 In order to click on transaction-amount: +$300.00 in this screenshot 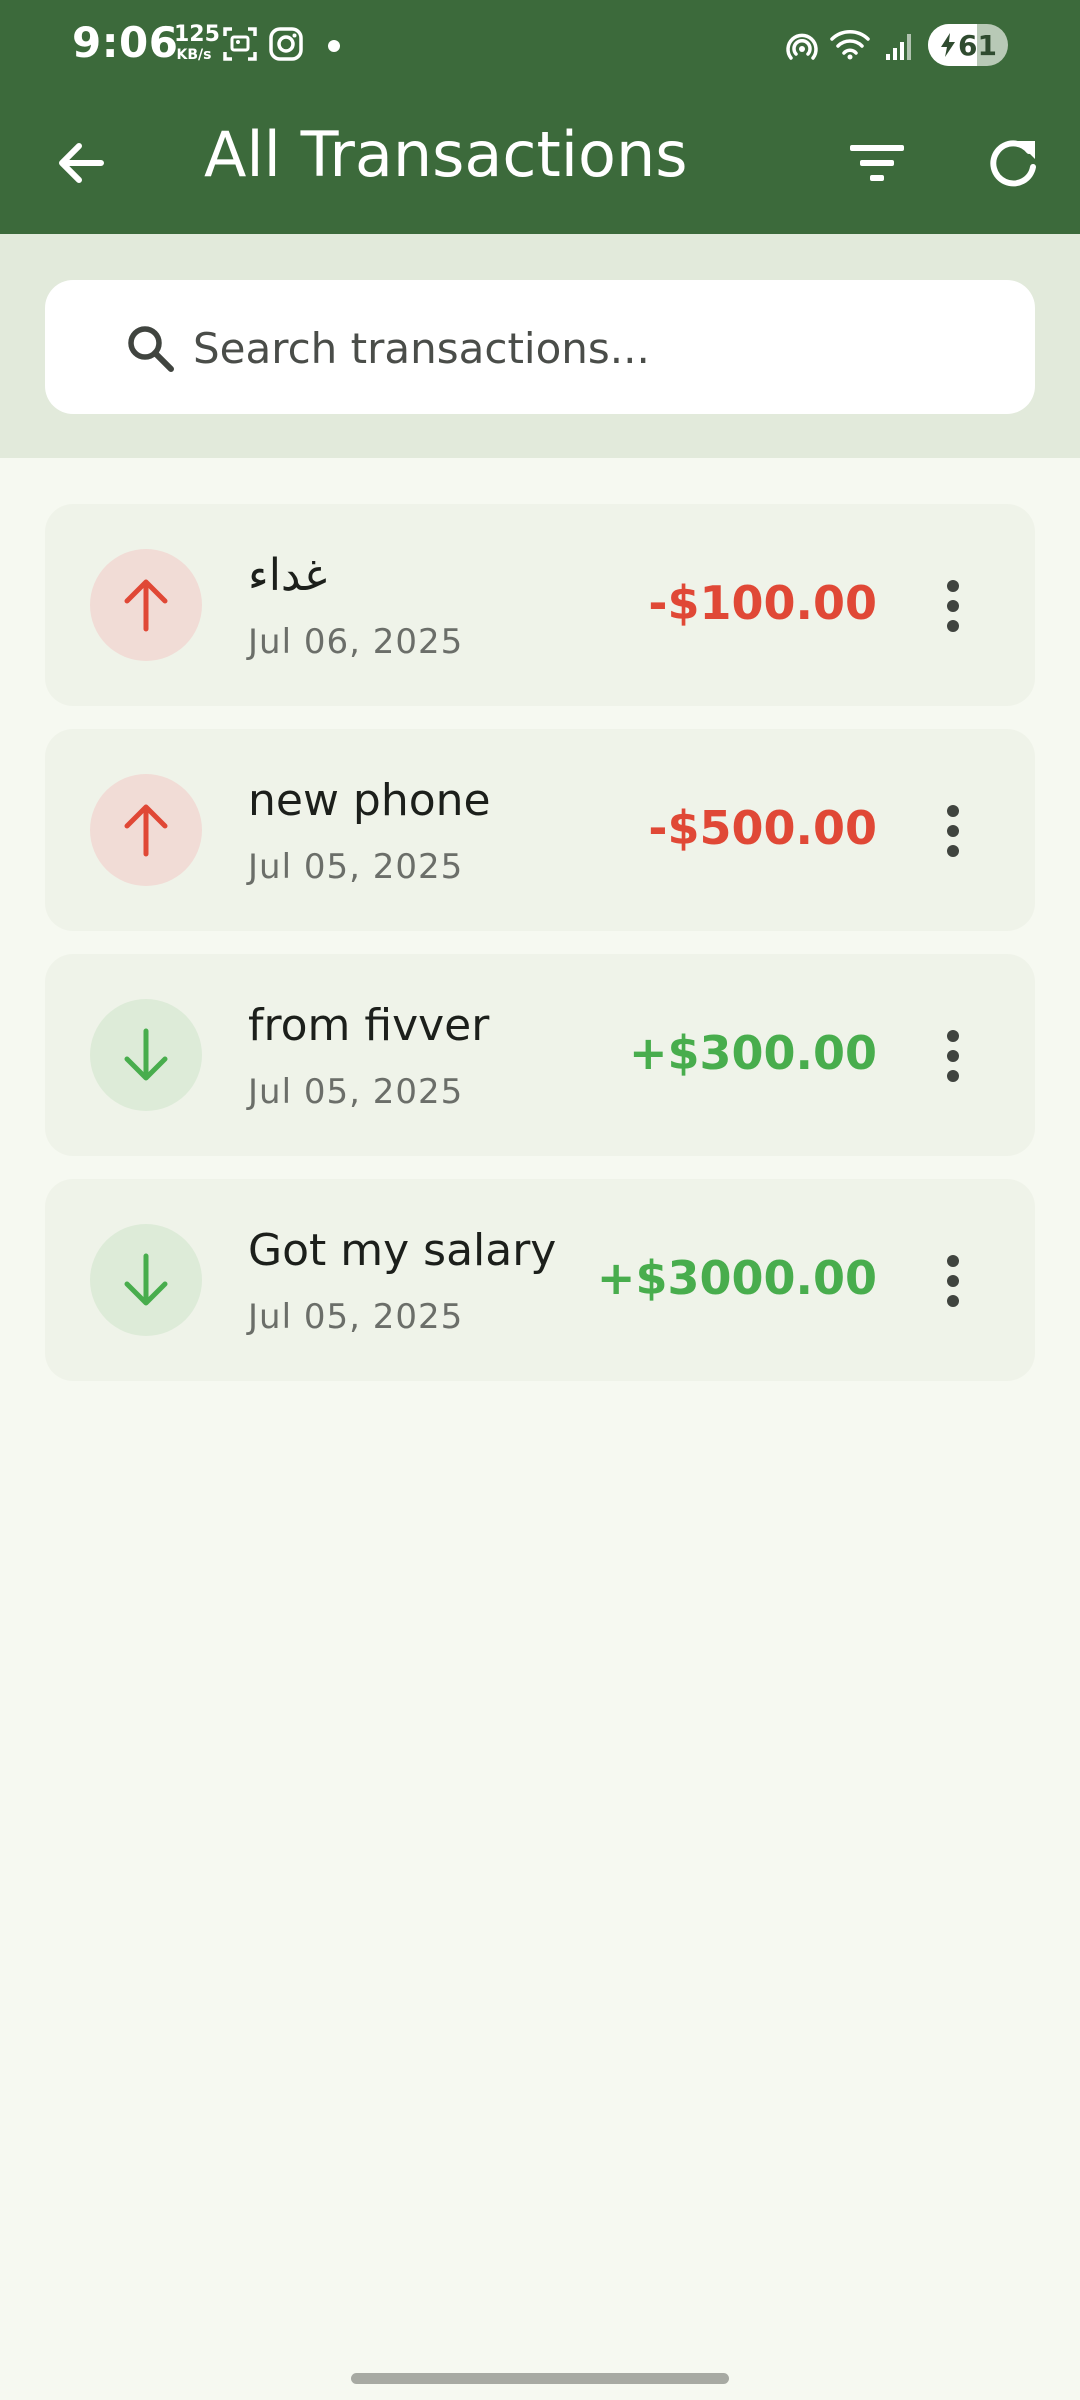, I will do `click(752, 1053)`.